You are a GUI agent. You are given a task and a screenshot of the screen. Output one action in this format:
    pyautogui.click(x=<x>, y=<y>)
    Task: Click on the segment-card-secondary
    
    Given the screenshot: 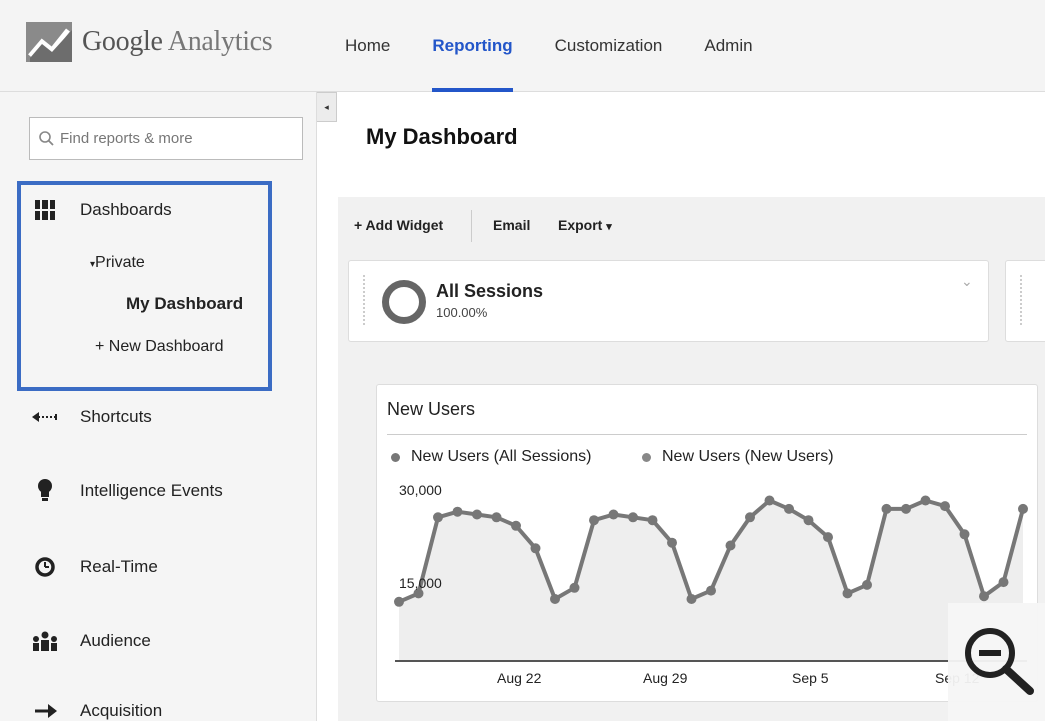 What is the action you would take?
    pyautogui.click(x=1025, y=301)
    